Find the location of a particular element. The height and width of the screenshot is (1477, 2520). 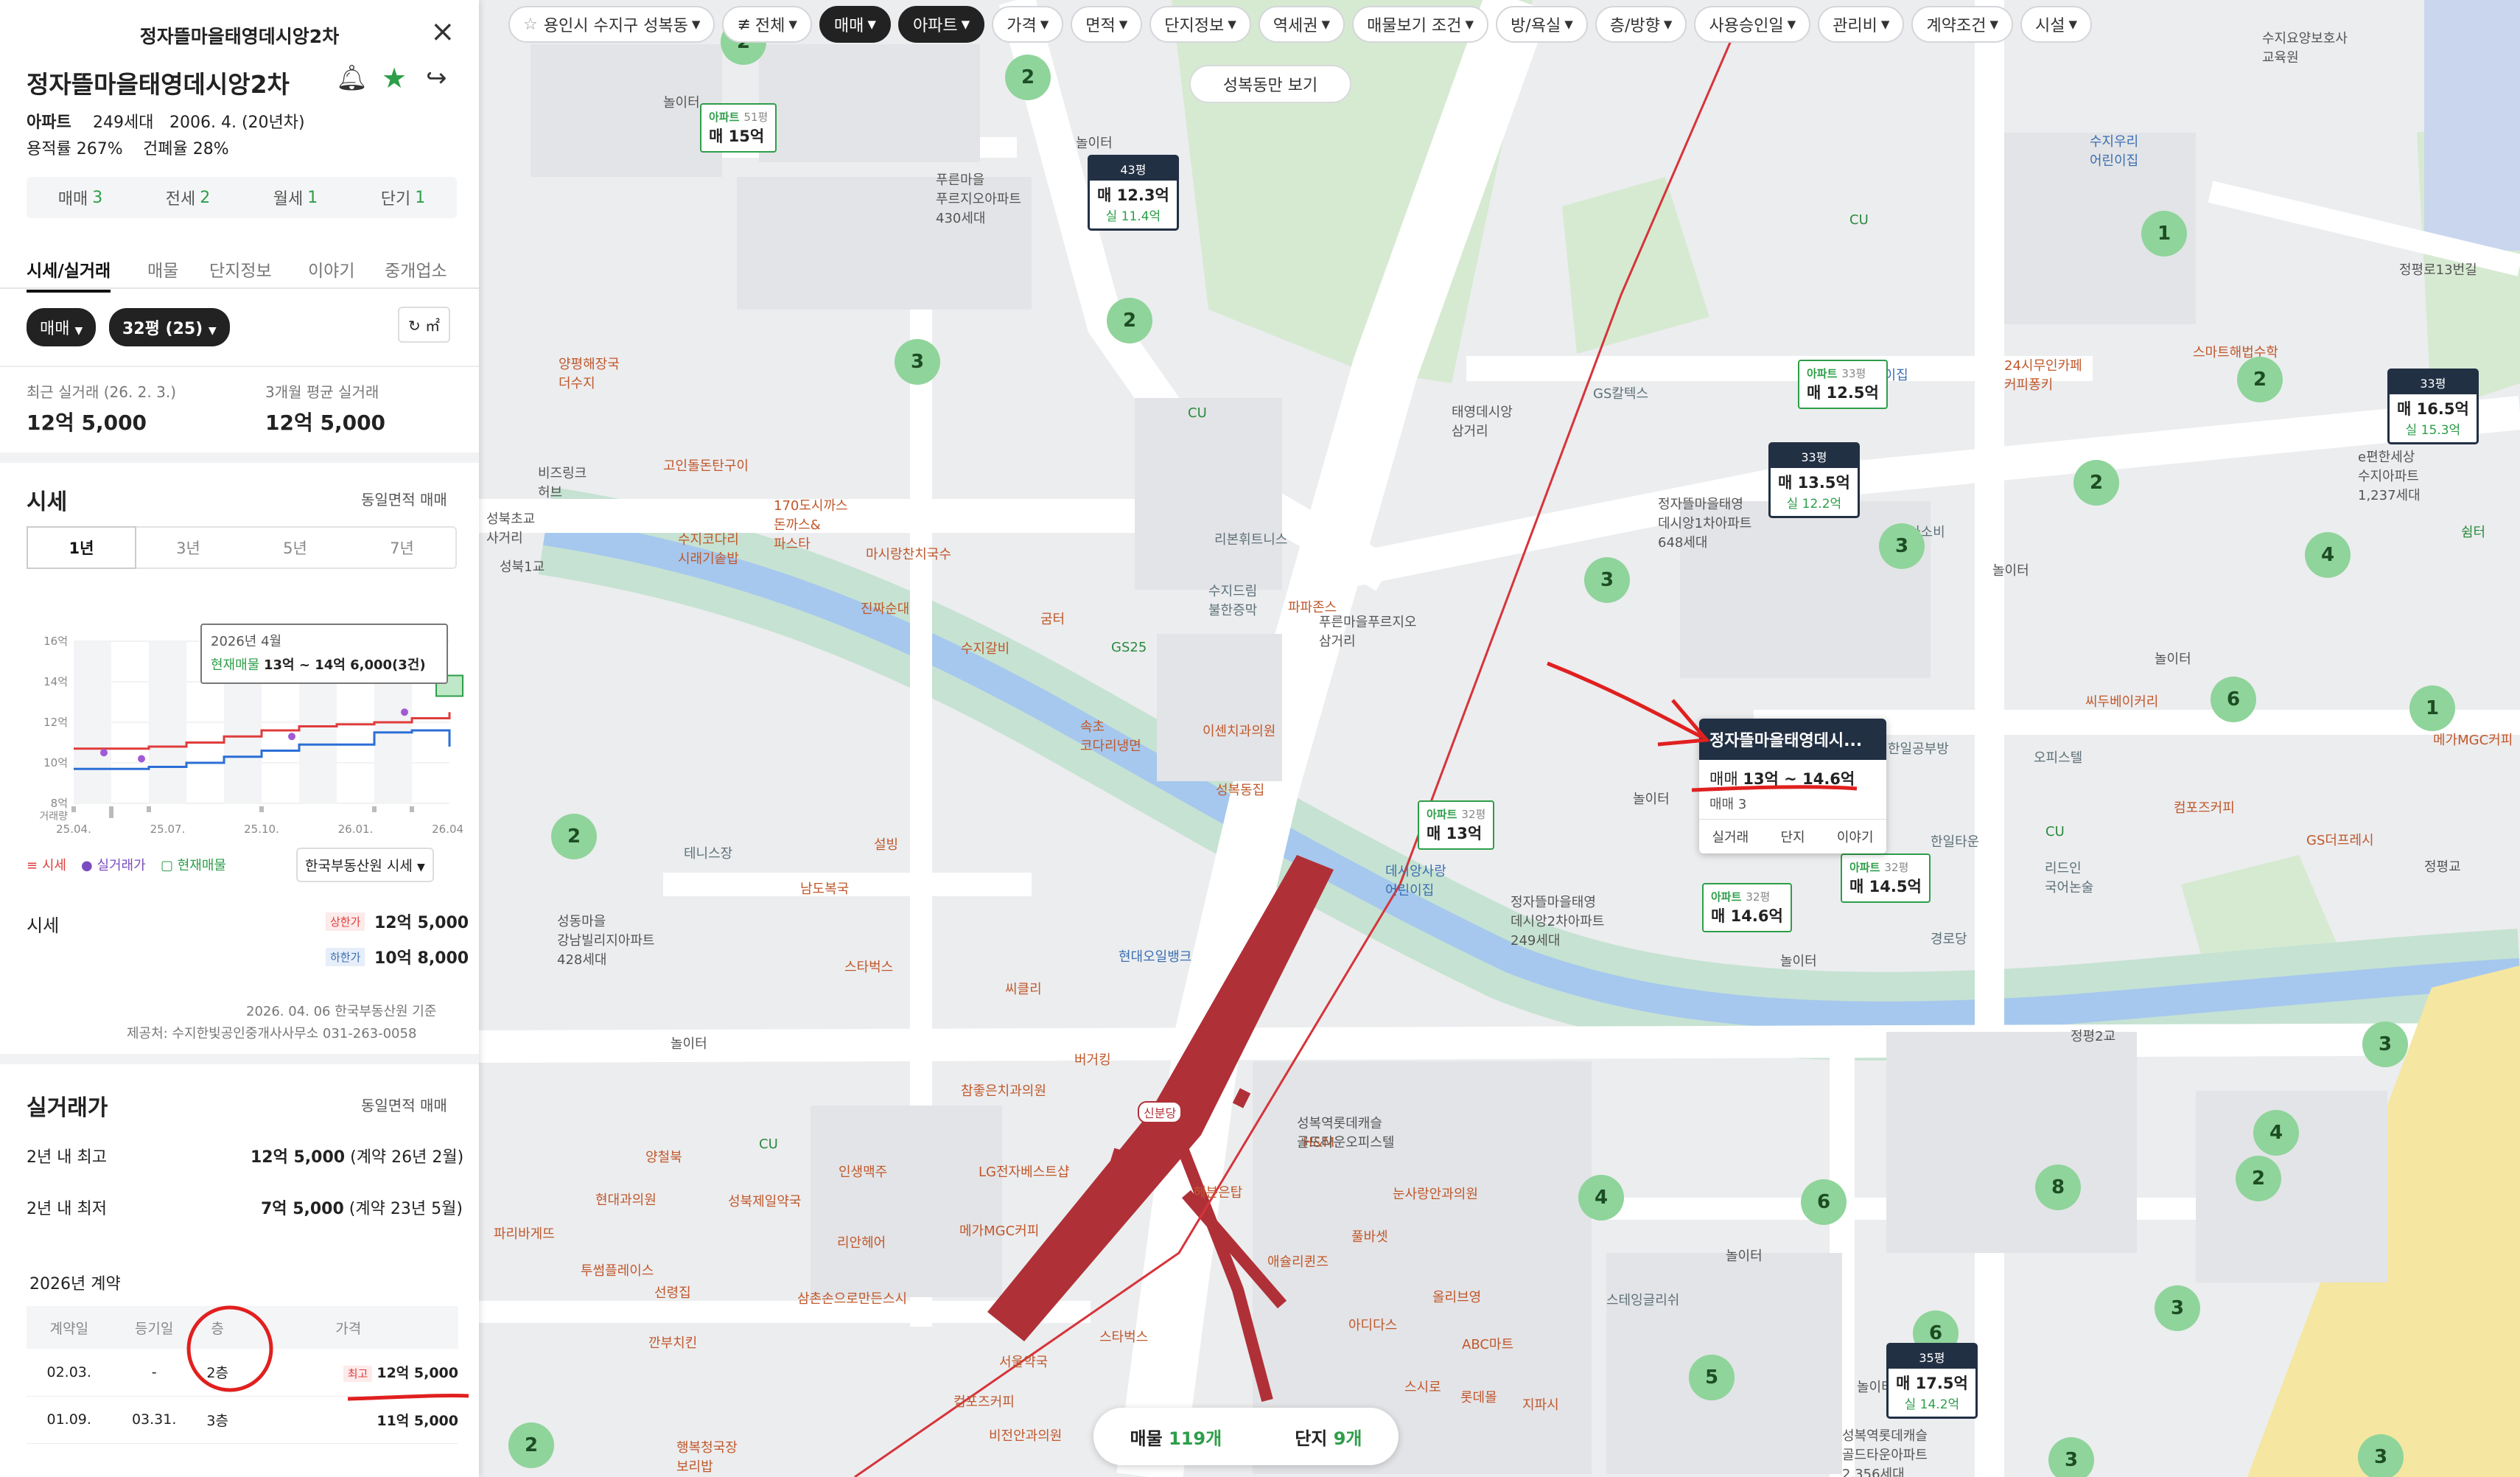

bottom-summary-bar: 매물 119개 단지 9개 is located at coordinates (1246, 1436).